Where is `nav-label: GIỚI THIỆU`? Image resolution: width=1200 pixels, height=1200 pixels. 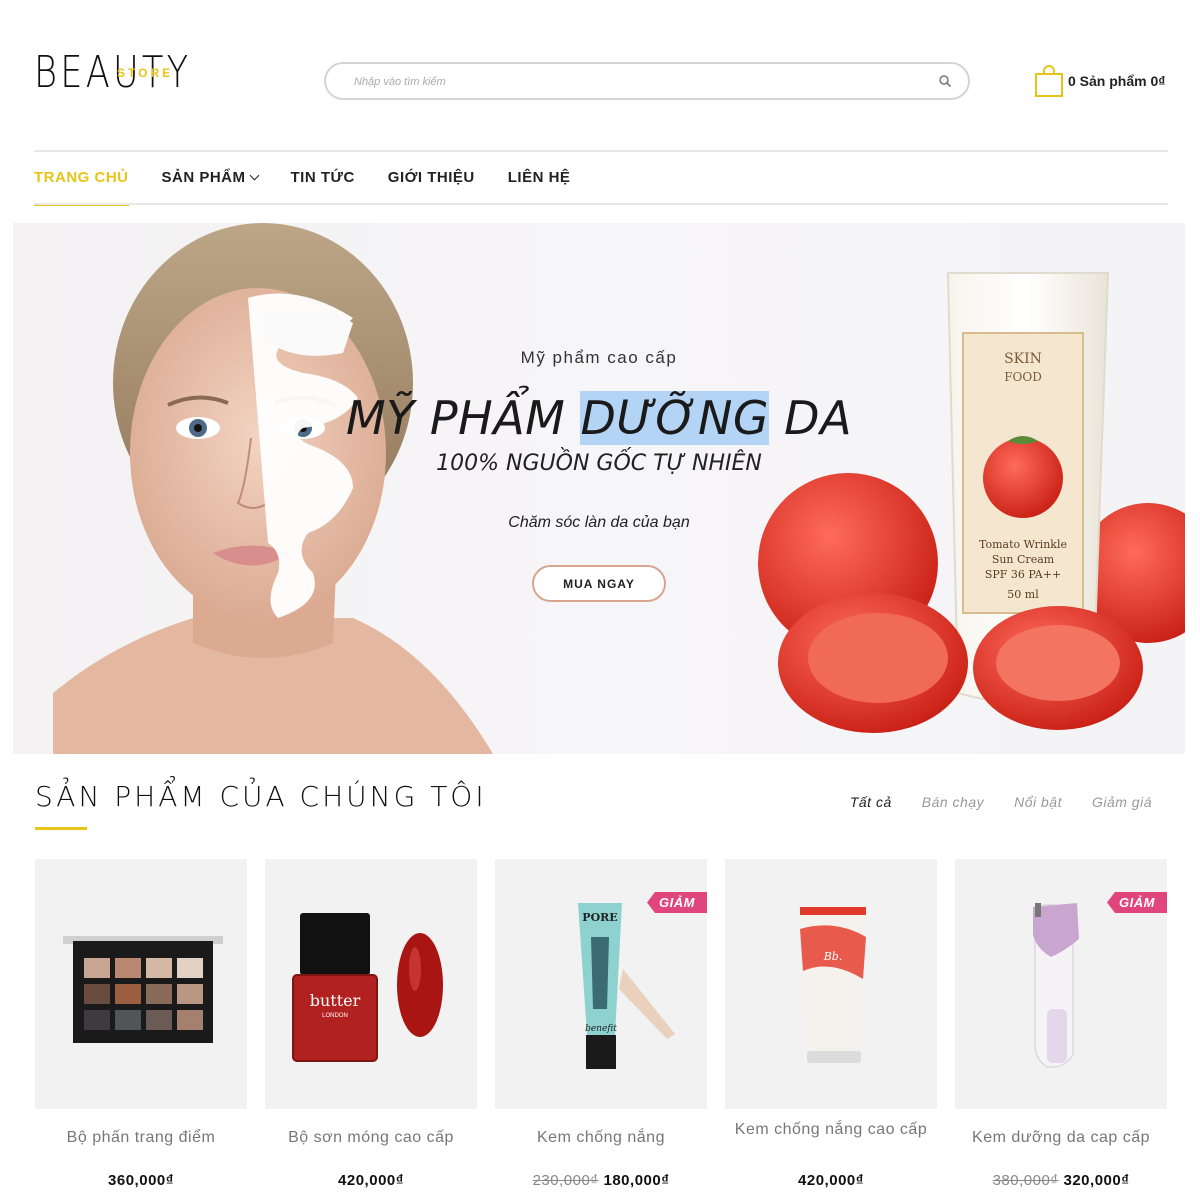 nav-label: GIỚI THIỆU is located at coordinates (431, 177).